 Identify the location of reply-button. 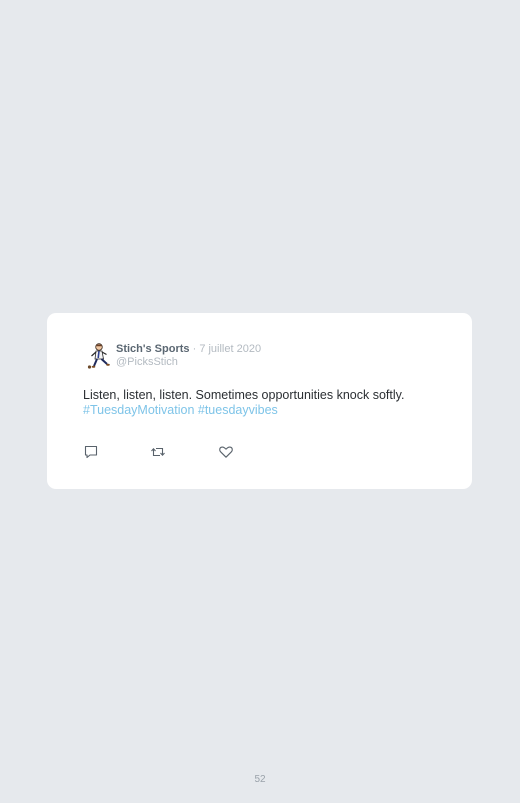
(91, 452).